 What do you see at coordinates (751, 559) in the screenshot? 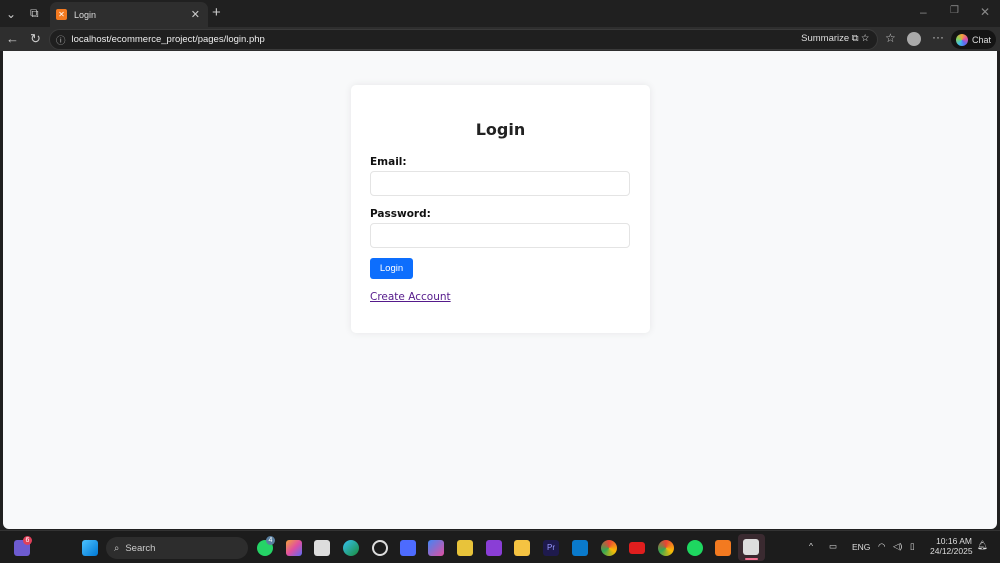
I see `active-indicator` at bounding box center [751, 559].